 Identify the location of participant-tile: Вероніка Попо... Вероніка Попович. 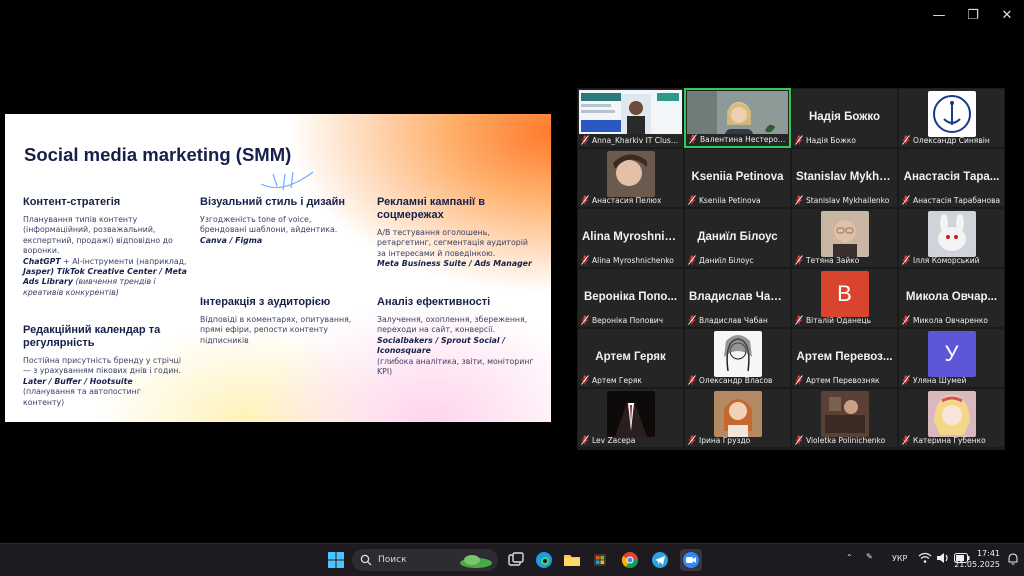
(630, 298).